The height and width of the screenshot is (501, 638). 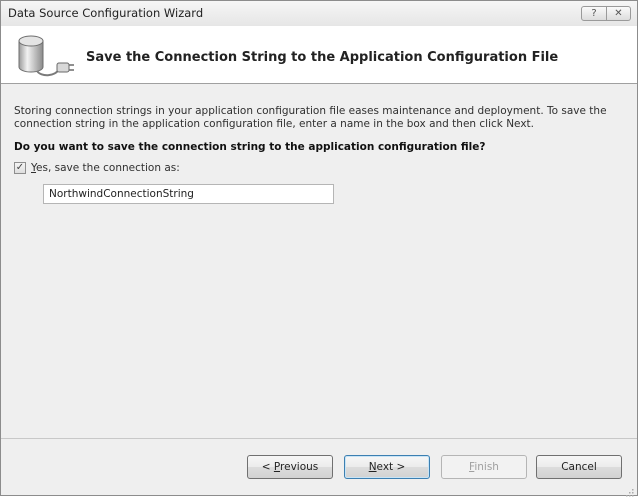 I want to click on help-button: ?, so click(x=594, y=13).